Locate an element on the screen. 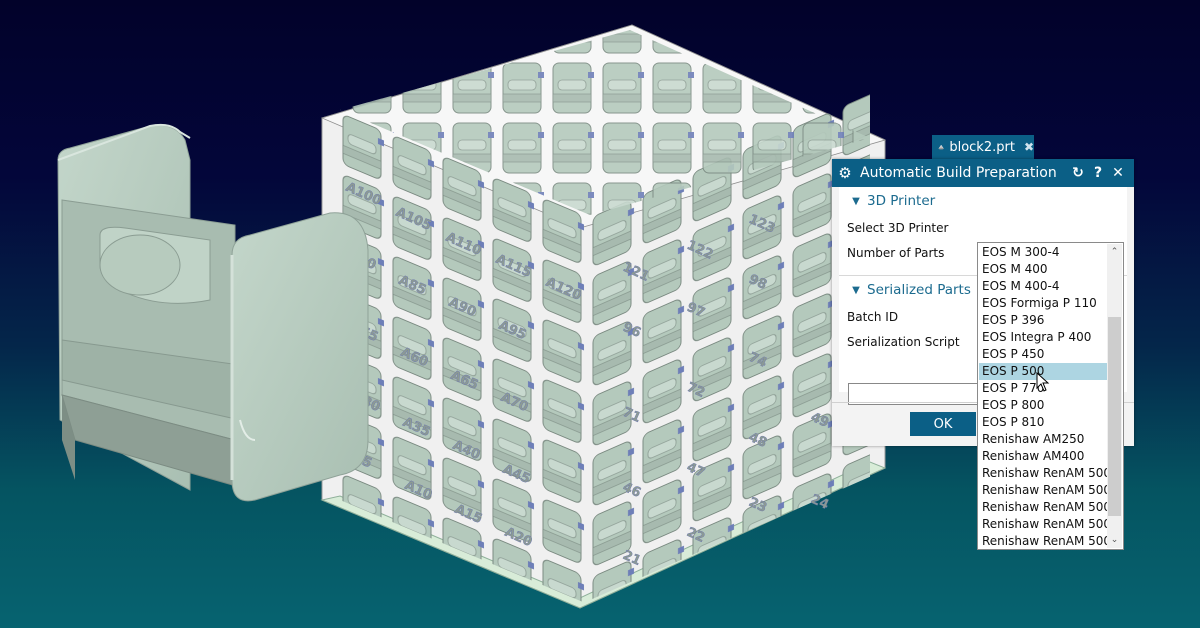  field-label: Number of Parts is located at coordinates (896, 252).